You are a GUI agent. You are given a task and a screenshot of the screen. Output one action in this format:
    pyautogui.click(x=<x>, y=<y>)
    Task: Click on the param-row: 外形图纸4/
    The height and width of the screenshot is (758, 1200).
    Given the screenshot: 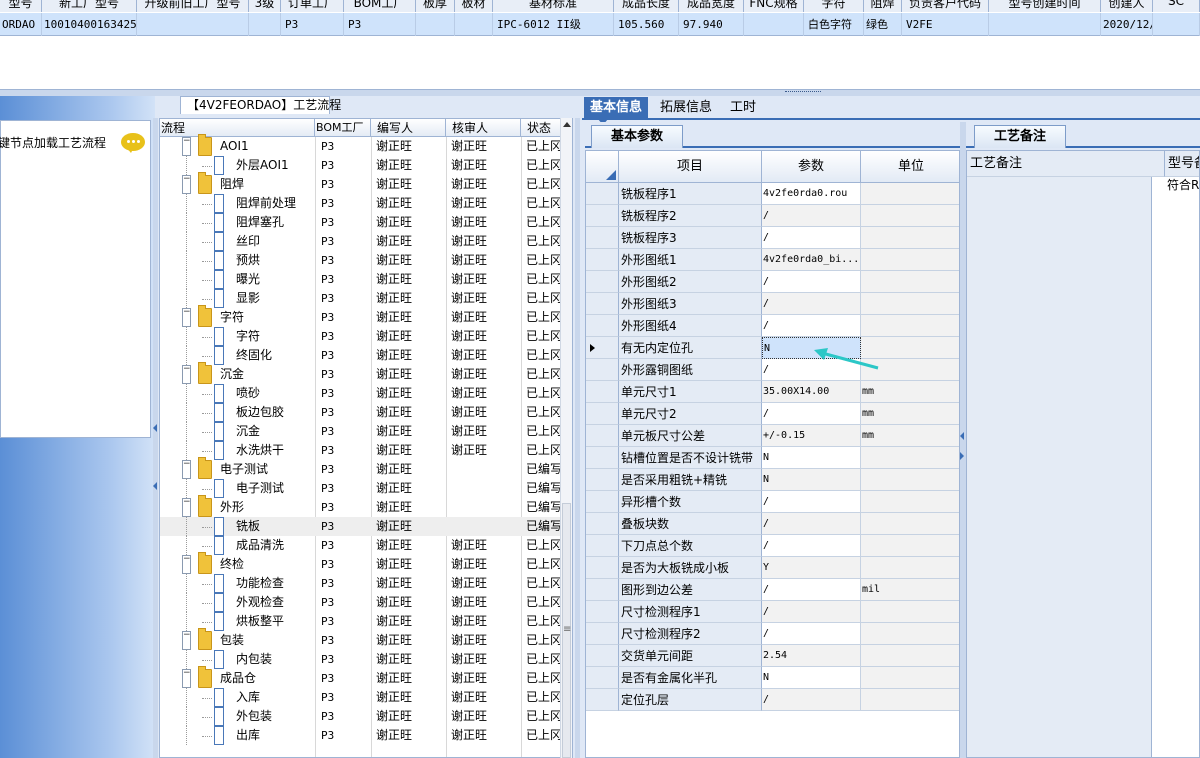 What is the action you would take?
    pyautogui.click(x=772, y=326)
    